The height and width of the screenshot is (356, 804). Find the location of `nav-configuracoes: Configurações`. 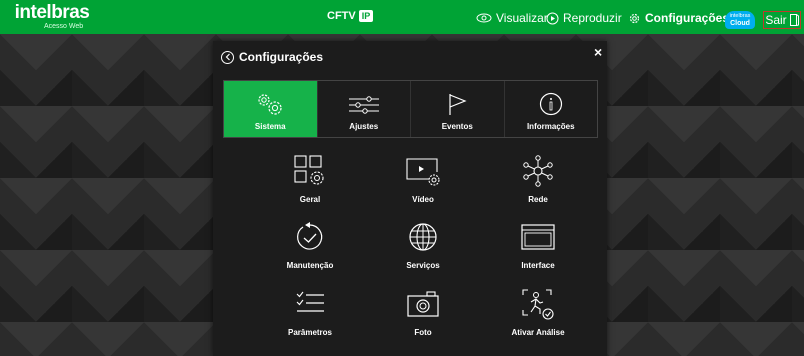

nav-configuracoes: Configurações is located at coordinates (678, 18).